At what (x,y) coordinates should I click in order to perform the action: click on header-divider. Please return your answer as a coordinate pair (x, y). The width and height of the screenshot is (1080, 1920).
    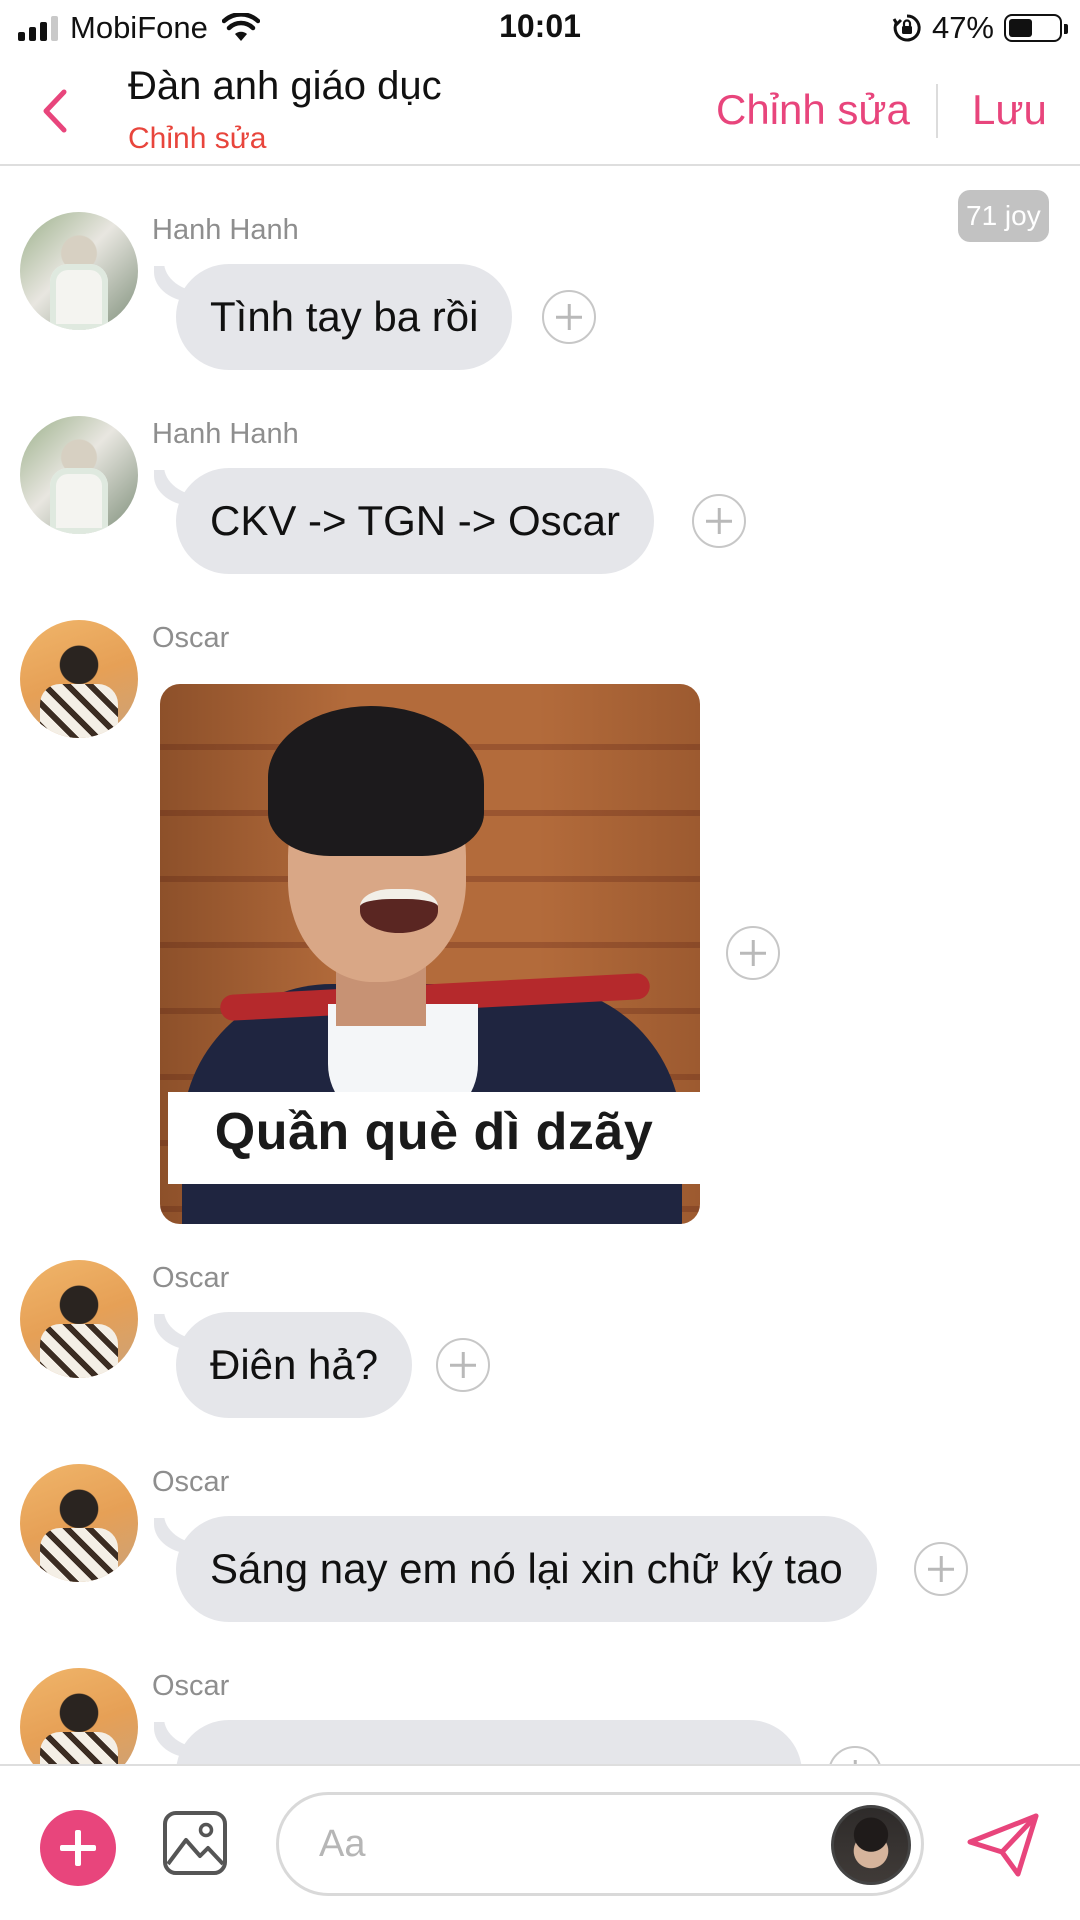
    Looking at the image, I should click on (937, 111).